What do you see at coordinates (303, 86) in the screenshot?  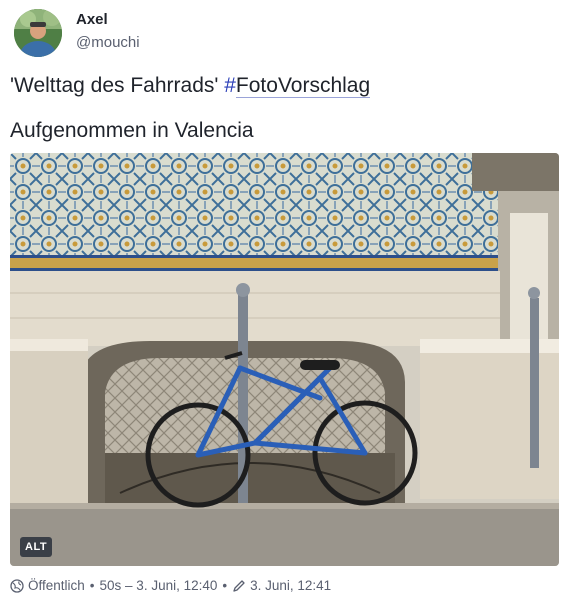 I see `hashtag-text: FotoVorschlag` at bounding box center [303, 86].